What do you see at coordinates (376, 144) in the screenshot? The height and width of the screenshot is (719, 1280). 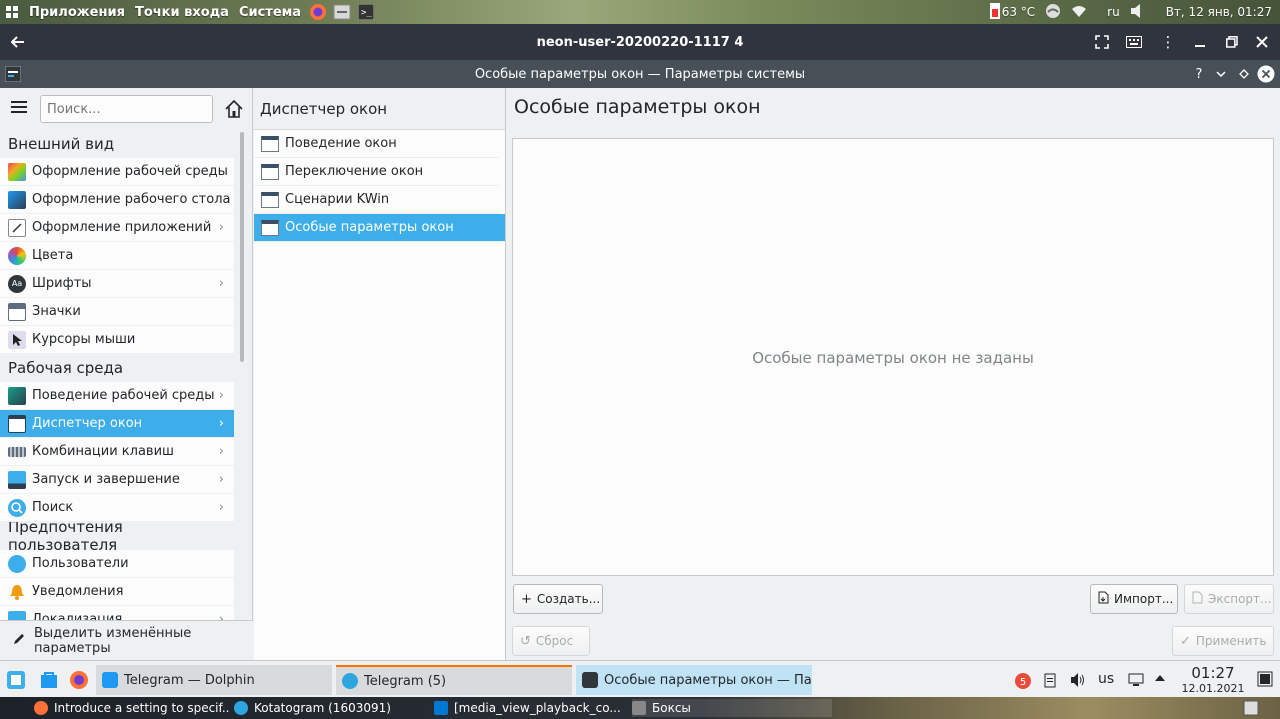 I see `subcategory-window-behavior: Поведение окон` at bounding box center [376, 144].